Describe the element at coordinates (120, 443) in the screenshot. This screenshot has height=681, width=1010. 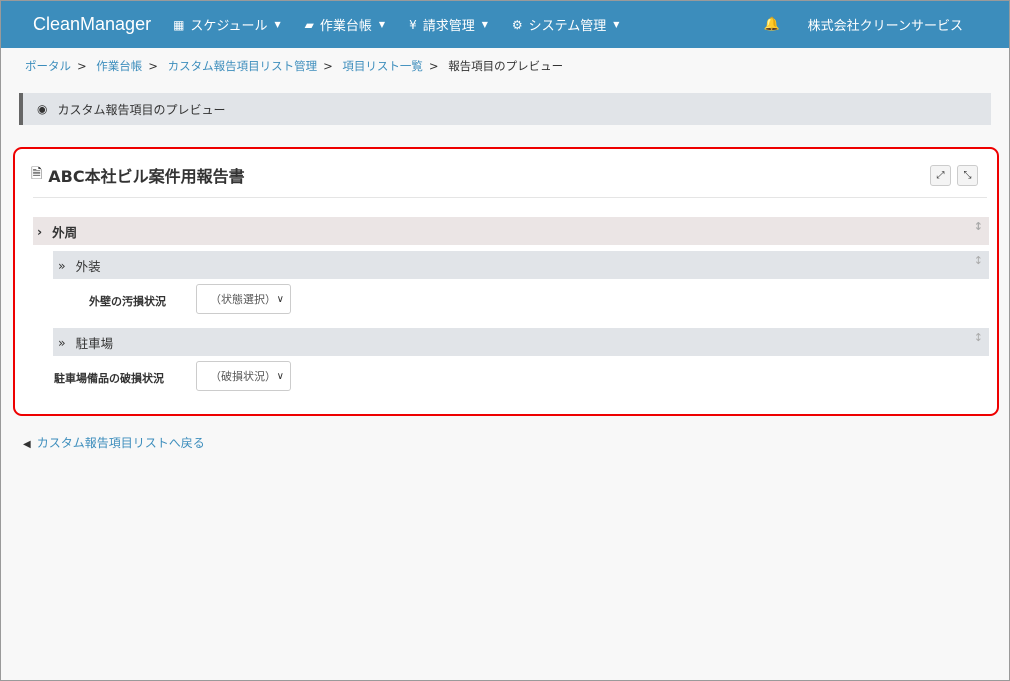
I see `back-link-text: カスタム報告項目リストへ戻る` at that location.